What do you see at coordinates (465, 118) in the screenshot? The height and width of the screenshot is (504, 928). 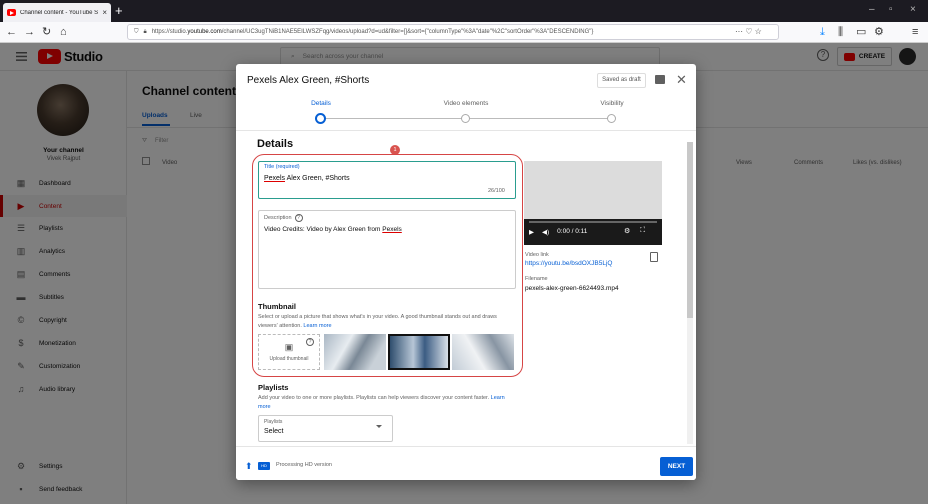 I see `step-video-elements-dot` at bounding box center [465, 118].